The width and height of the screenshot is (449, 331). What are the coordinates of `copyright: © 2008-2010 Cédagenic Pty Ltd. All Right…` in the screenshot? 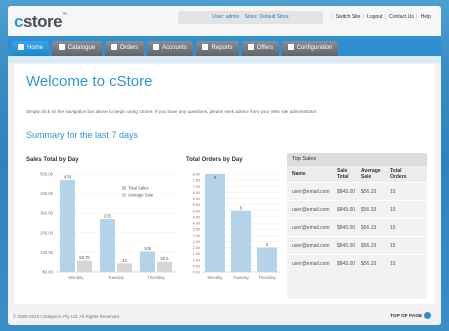 It's located at (67, 316).